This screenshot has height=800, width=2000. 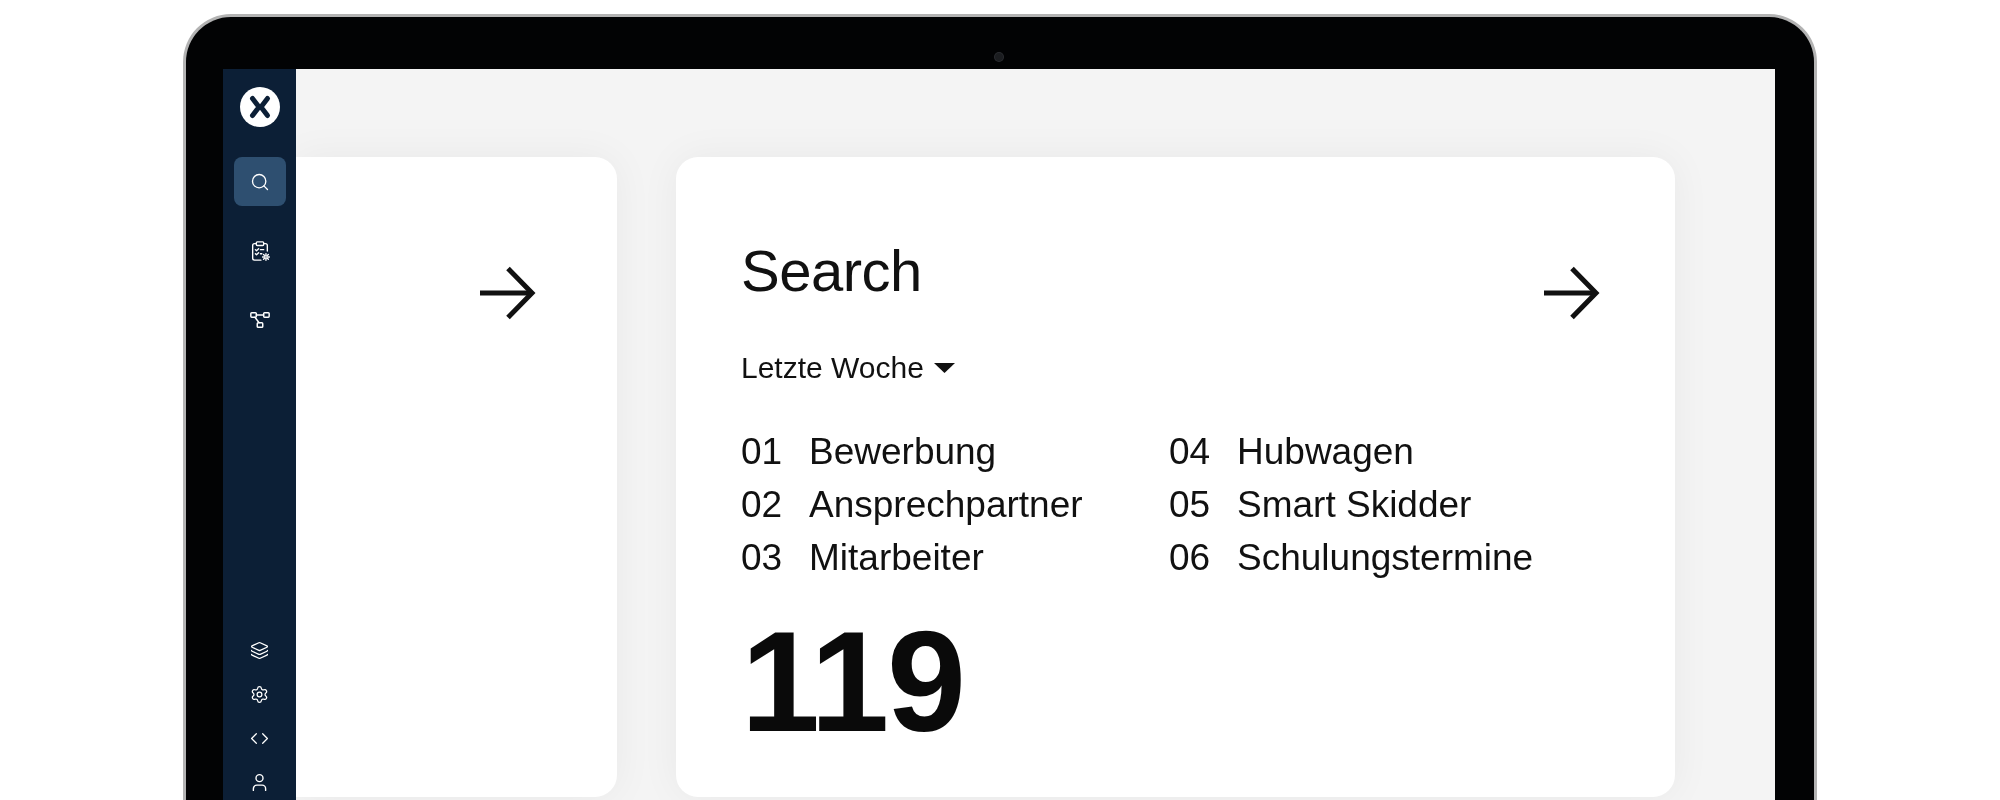 What do you see at coordinates (999, 57) in the screenshot?
I see `camera-icon` at bounding box center [999, 57].